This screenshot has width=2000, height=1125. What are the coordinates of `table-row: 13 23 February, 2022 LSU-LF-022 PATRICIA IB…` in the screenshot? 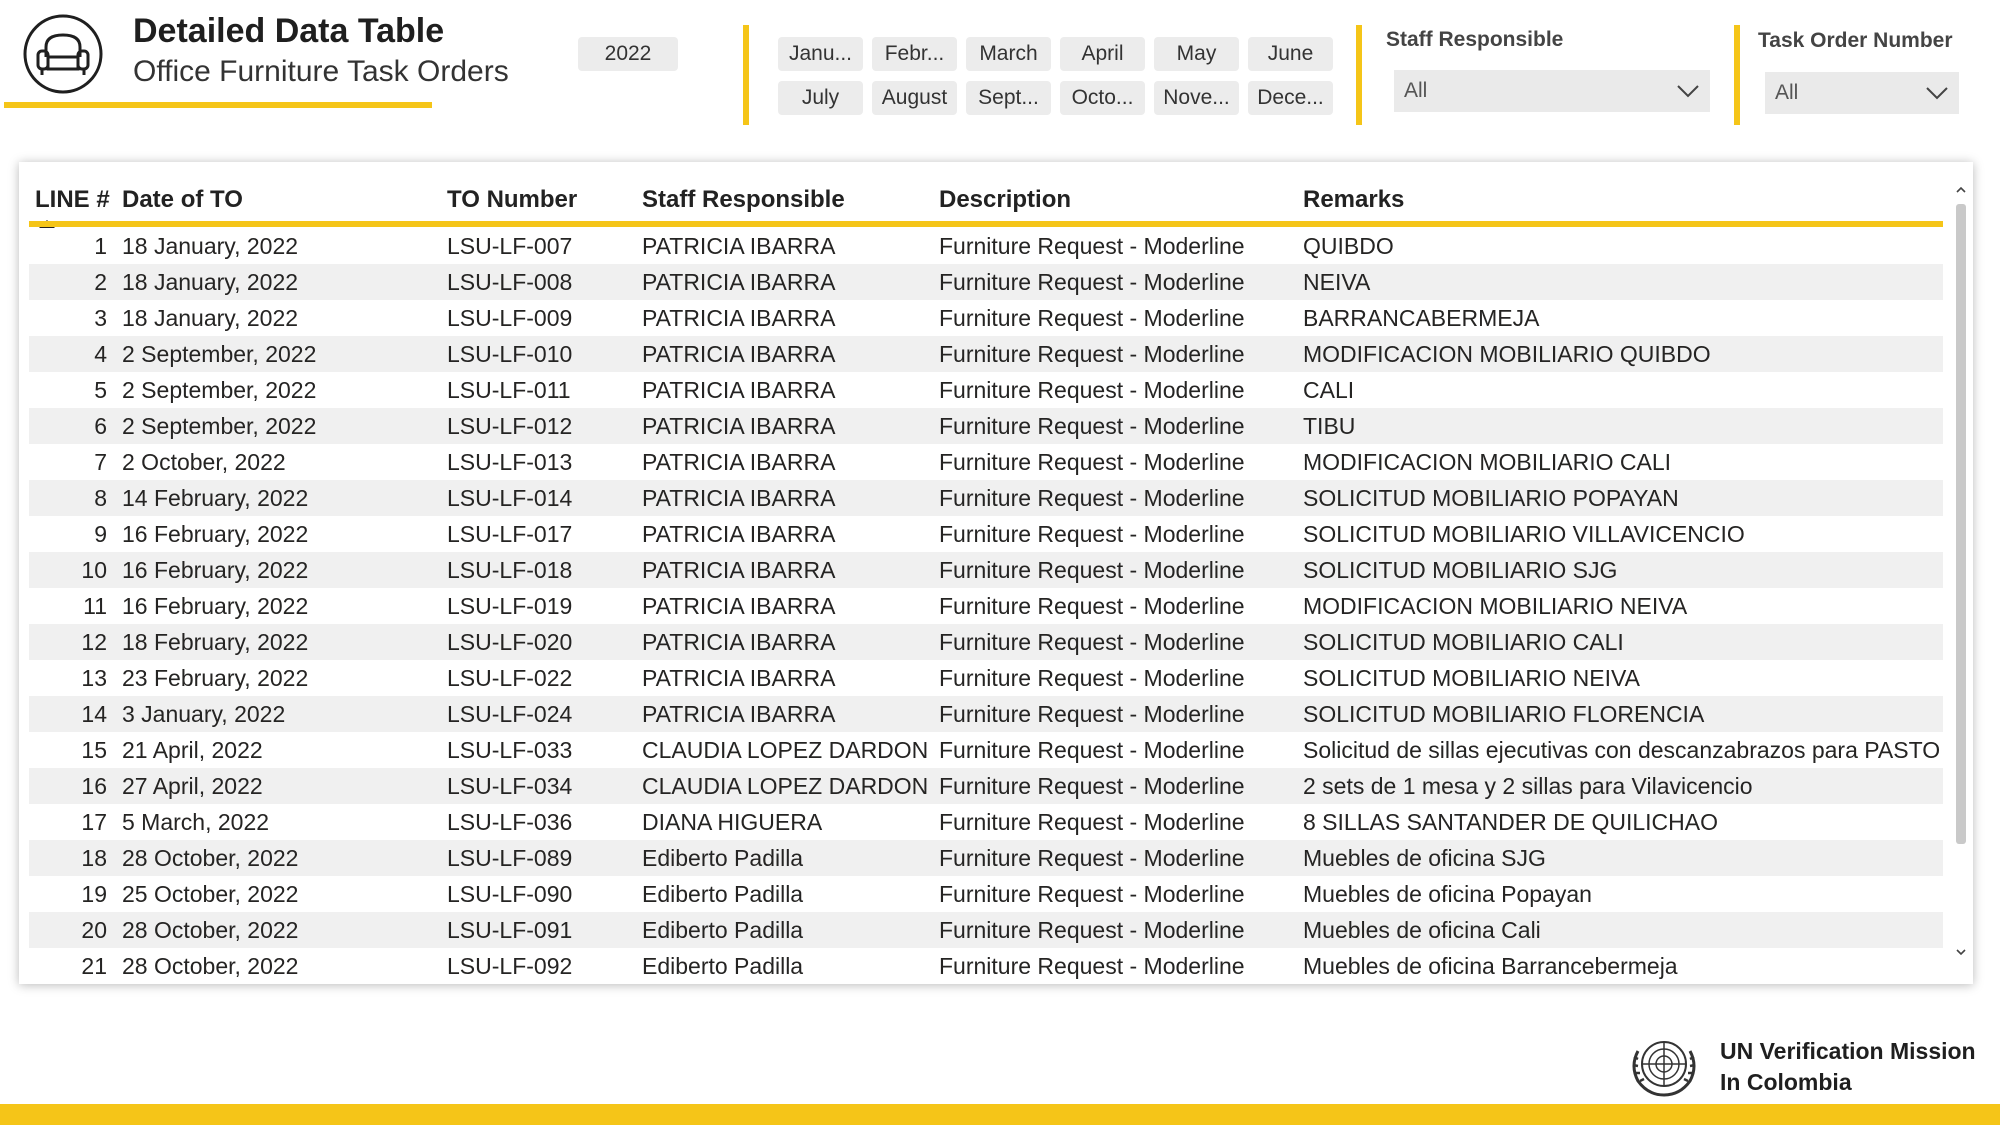 It's located at (986, 678).